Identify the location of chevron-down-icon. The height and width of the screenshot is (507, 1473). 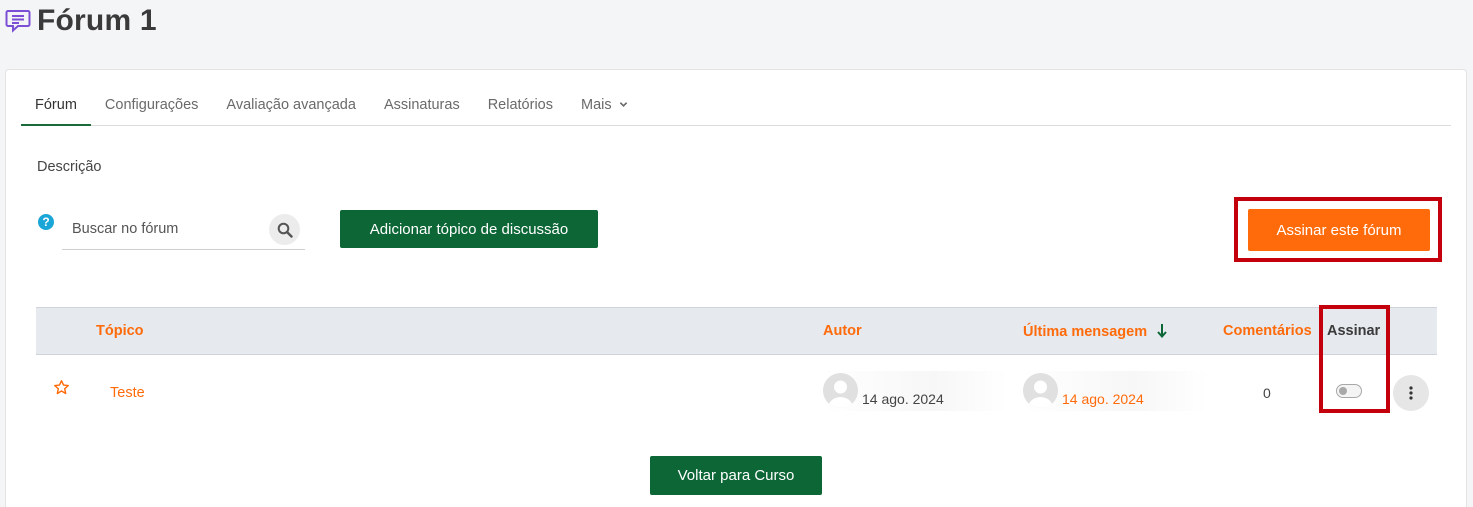
(623, 105).